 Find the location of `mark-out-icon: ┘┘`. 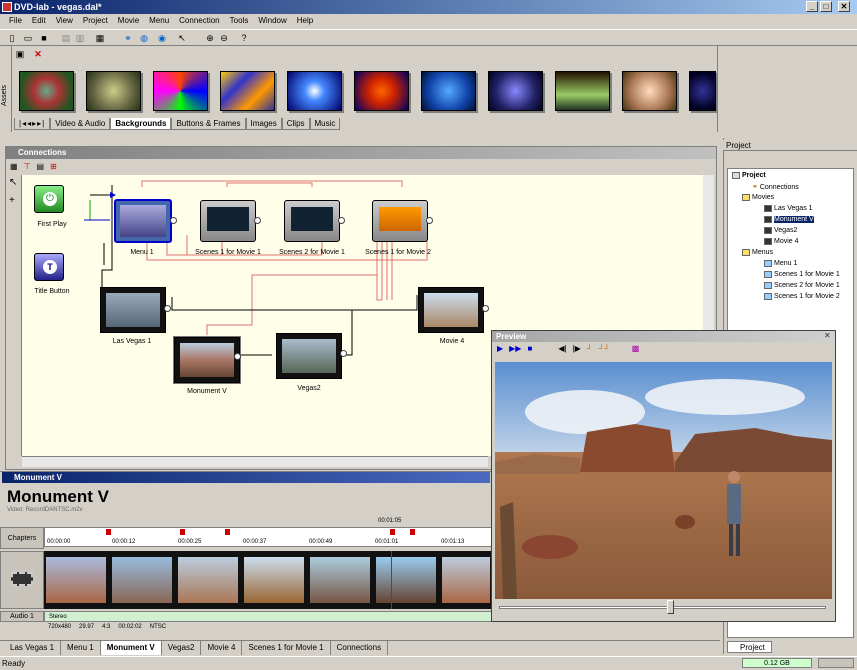

mark-out-icon: ┘┘ is located at coordinates (603, 348).